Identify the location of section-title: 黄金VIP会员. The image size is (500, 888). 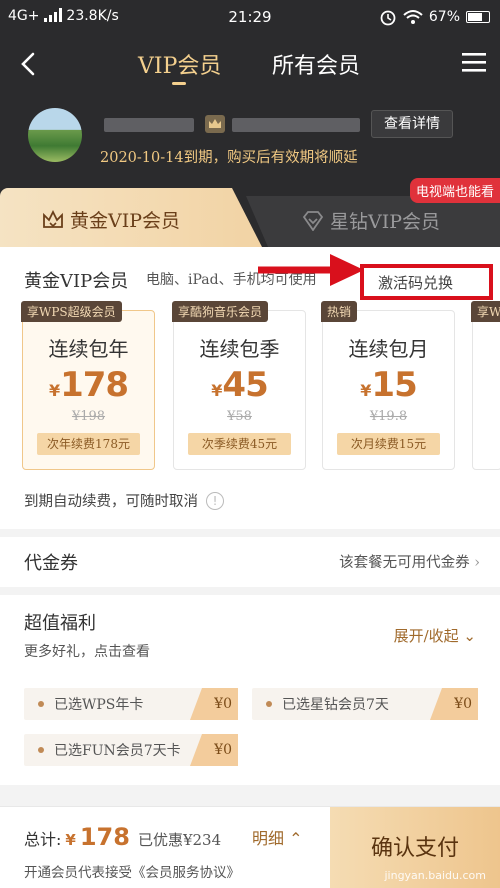
(76, 281).